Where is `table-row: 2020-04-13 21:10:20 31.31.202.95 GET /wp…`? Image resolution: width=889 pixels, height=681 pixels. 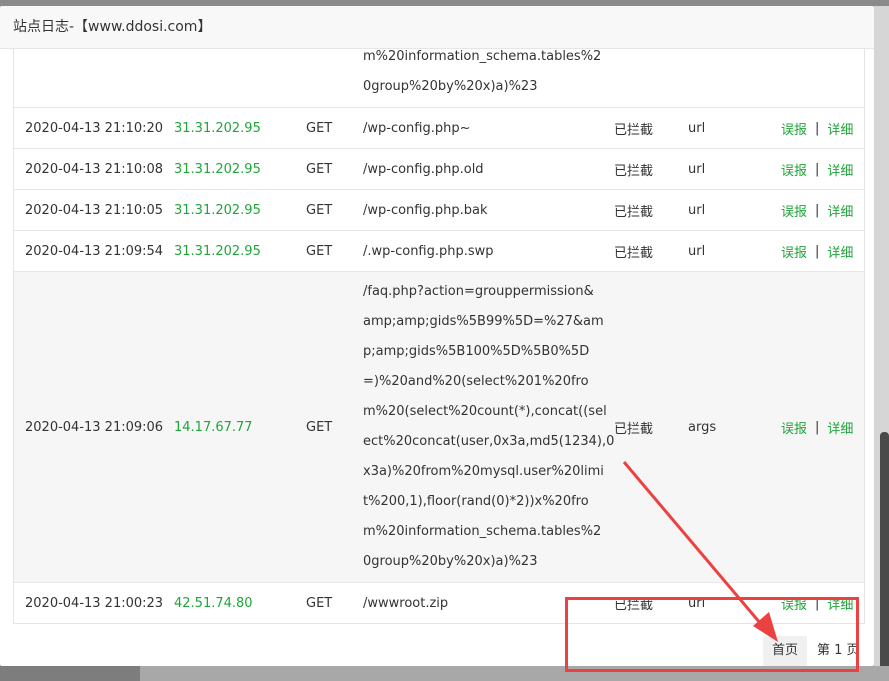
table-row: 2020-04-13 21:10:20 31.31.202.95 GET /wp… is located at coordinates (439, 127).